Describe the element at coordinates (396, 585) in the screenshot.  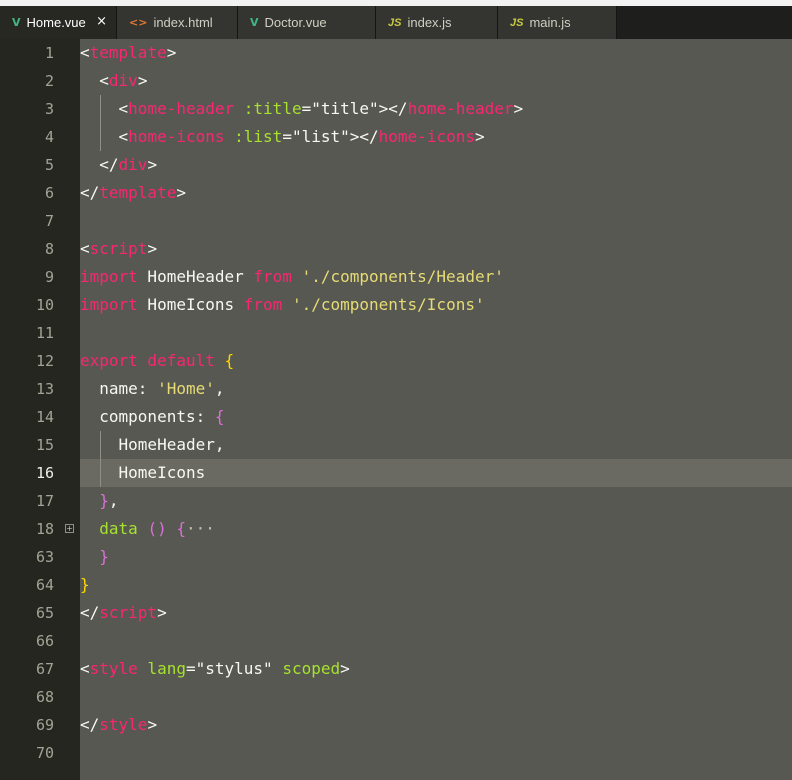
I see `code-line: 64}` at that location.